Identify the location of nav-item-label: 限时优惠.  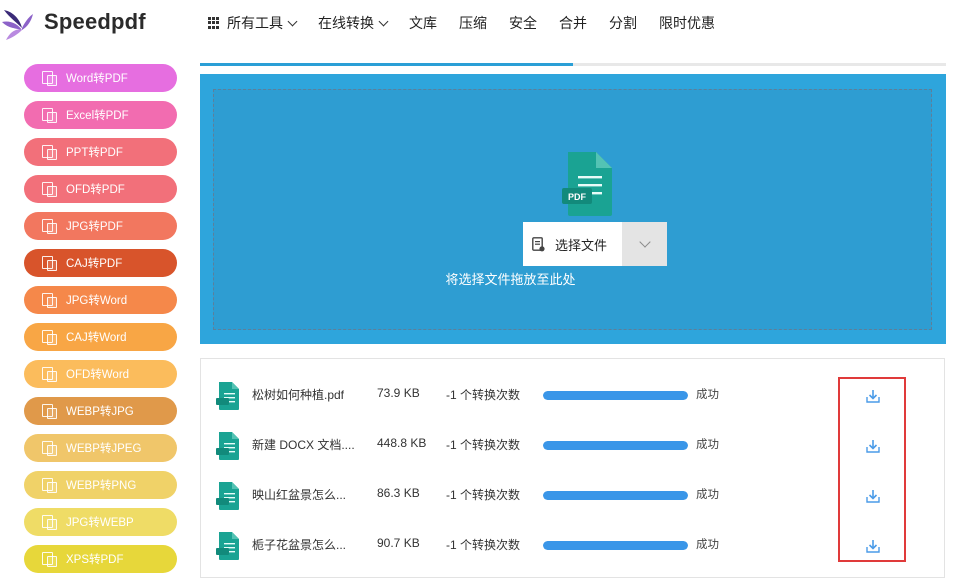
(687, 23).